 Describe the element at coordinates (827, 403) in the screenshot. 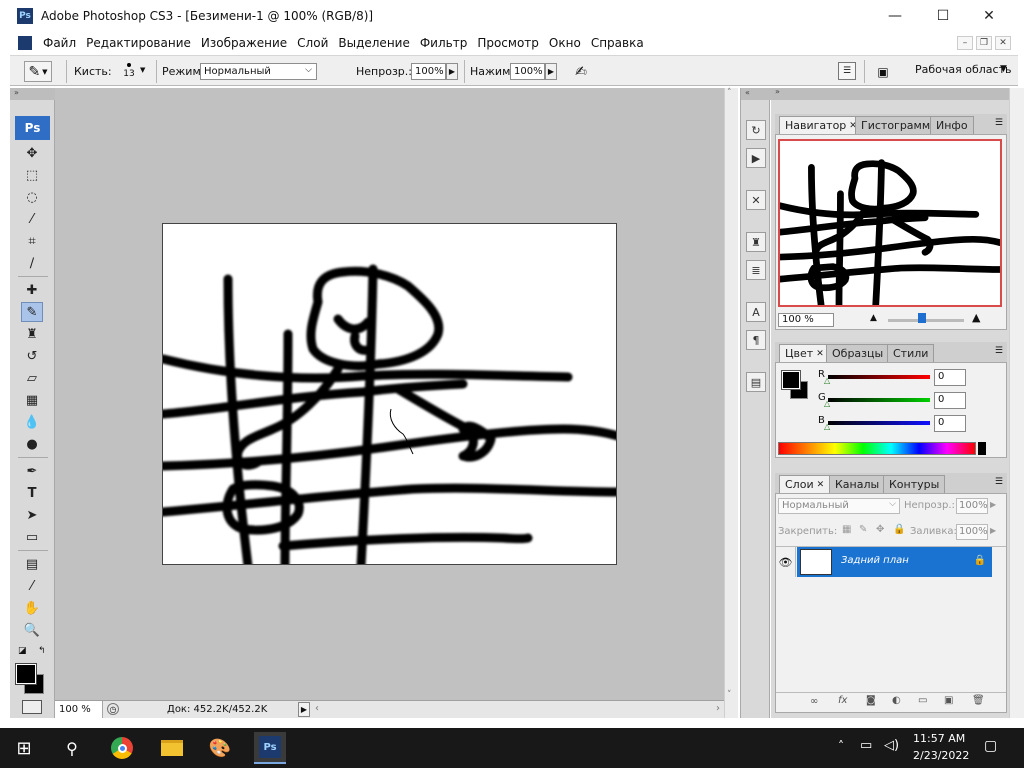

I see `slider-thumb-icon: △` at that location.